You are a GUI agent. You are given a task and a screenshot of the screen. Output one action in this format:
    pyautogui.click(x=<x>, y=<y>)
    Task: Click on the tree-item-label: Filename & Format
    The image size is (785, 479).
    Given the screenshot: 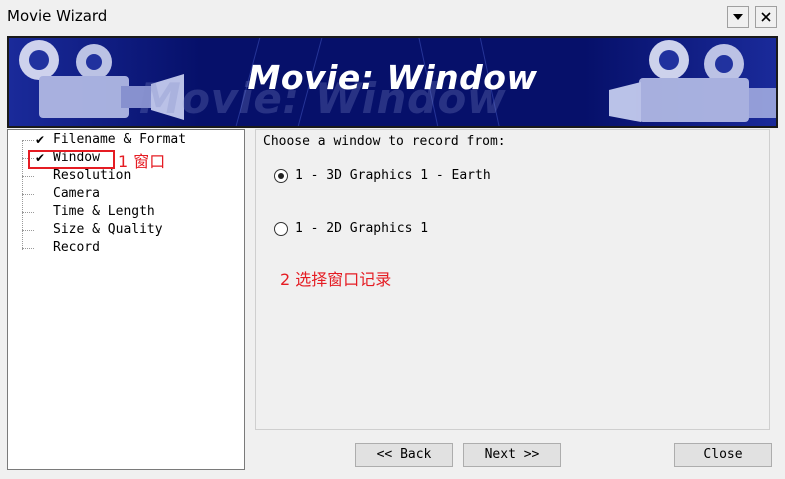 What is the action you would take?
    pyautogui.click(x=120, y=139)
    